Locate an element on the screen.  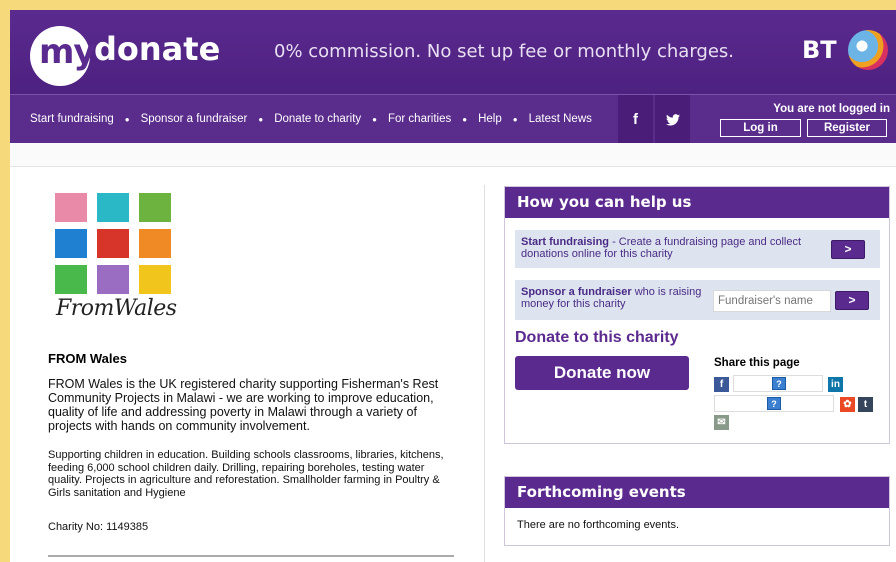
logo-tile-red is located at coordinates (113, 243).